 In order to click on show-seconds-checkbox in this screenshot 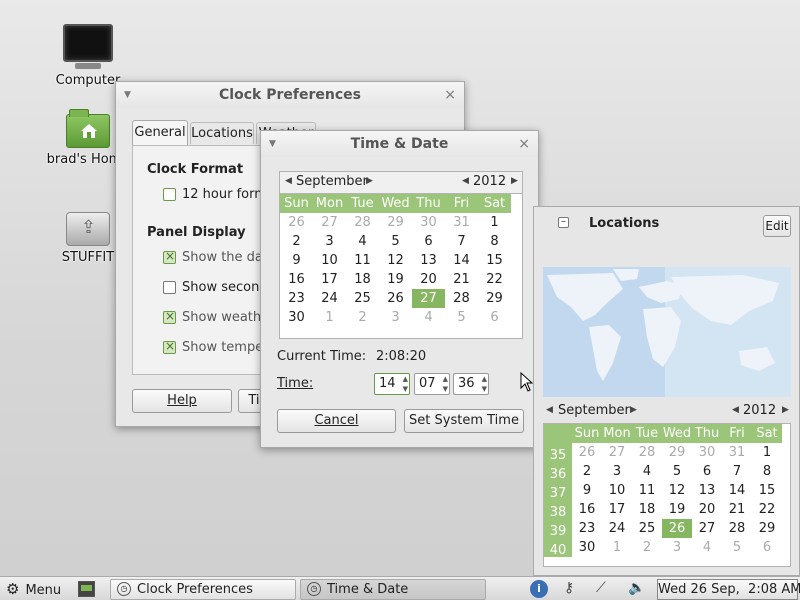, I will do `click(169, 287)`.